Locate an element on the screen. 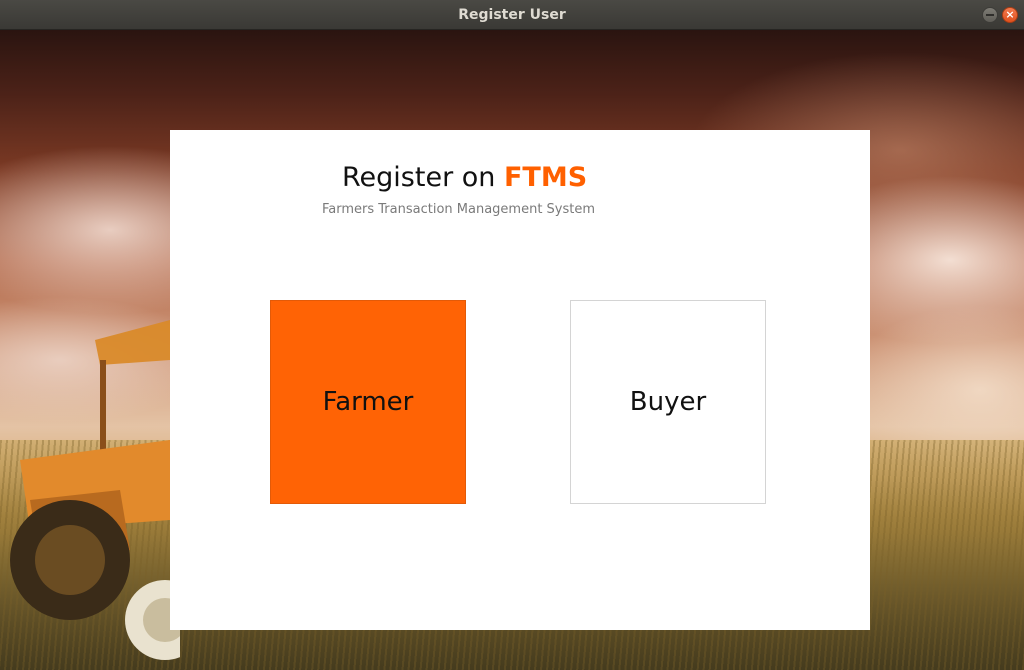 The width and height of the screenshot is (1024, 670). buyer-button-label: Buyer is located at coordinates (668, 402).